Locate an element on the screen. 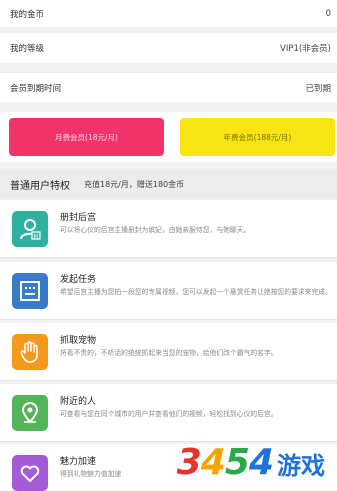 Image resolution: width=337 pixels, height=491 pixels. yearly-membership-button: 年费会员(188元/月) is located at coordinates (257, 137).